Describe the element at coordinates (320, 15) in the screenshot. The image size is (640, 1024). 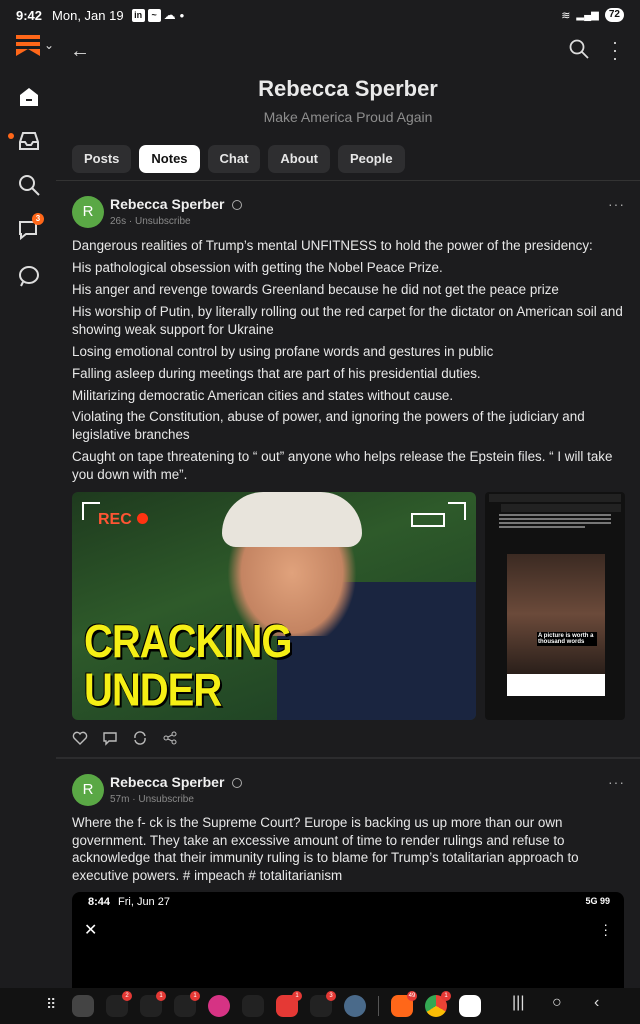
I see `status-bar: 9:42 Mon, Jan 19 in ~ ☁ • ≋ ▂▄▆ 72` at that location.